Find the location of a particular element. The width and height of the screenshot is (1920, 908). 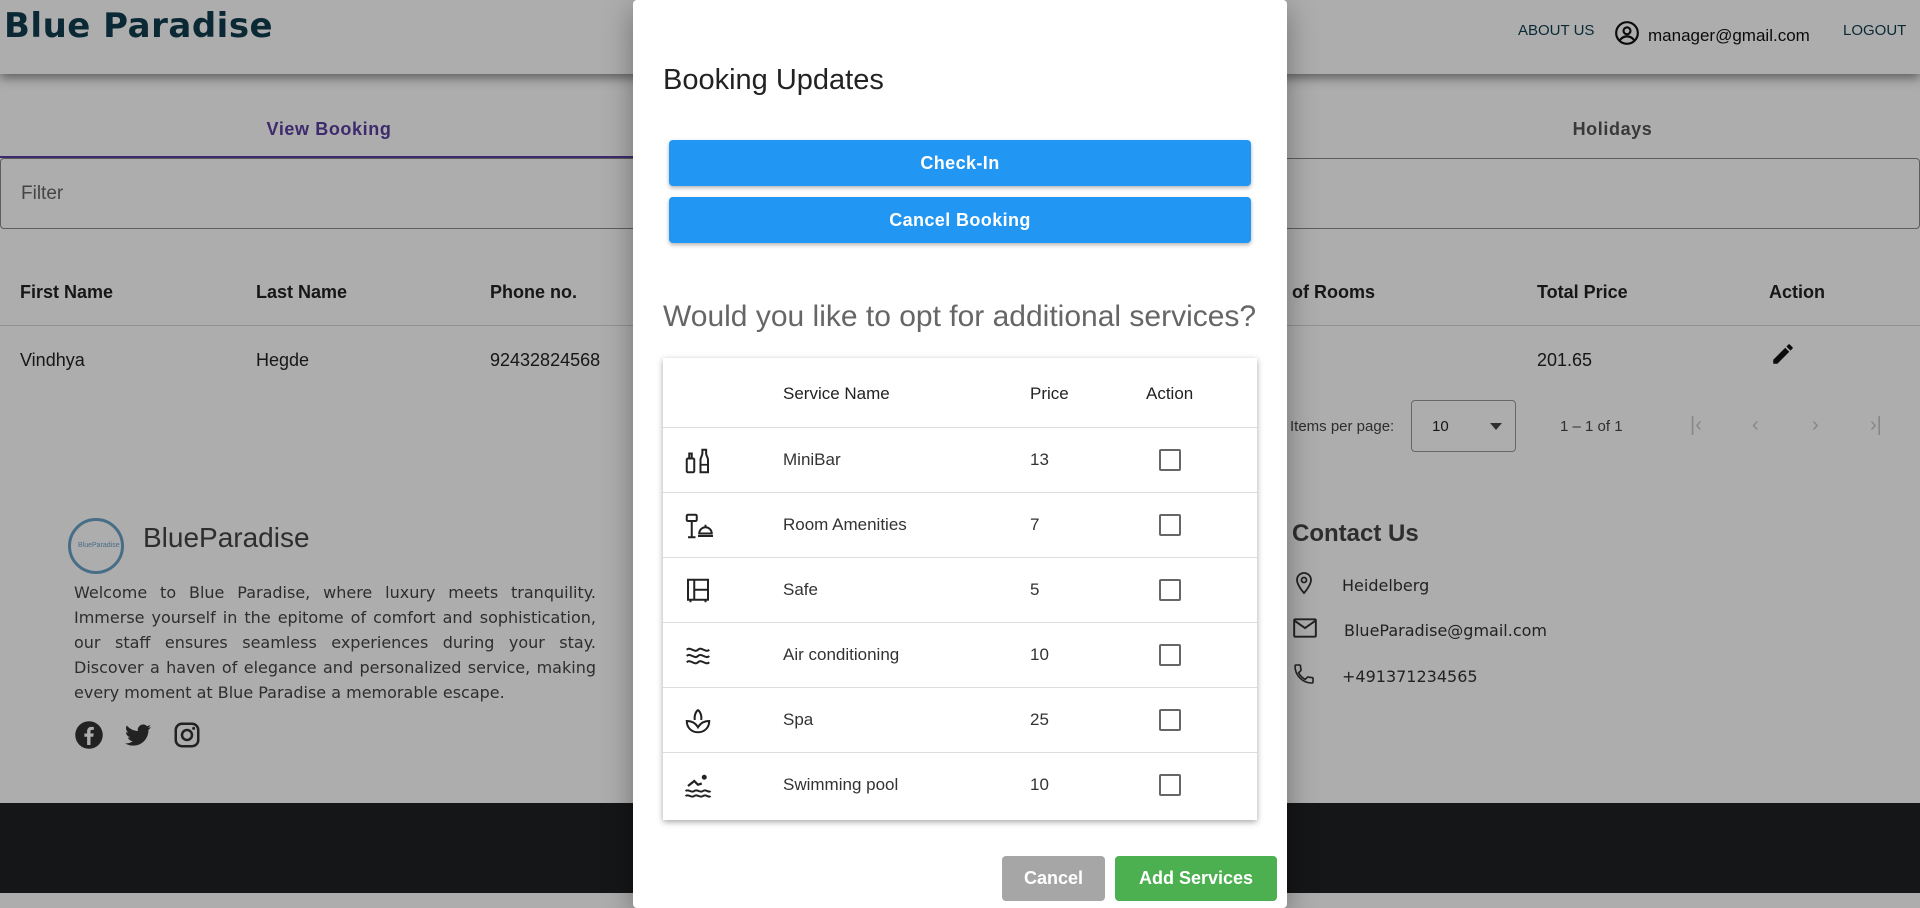

service-name: Spa is located at coordinates (798, 719).